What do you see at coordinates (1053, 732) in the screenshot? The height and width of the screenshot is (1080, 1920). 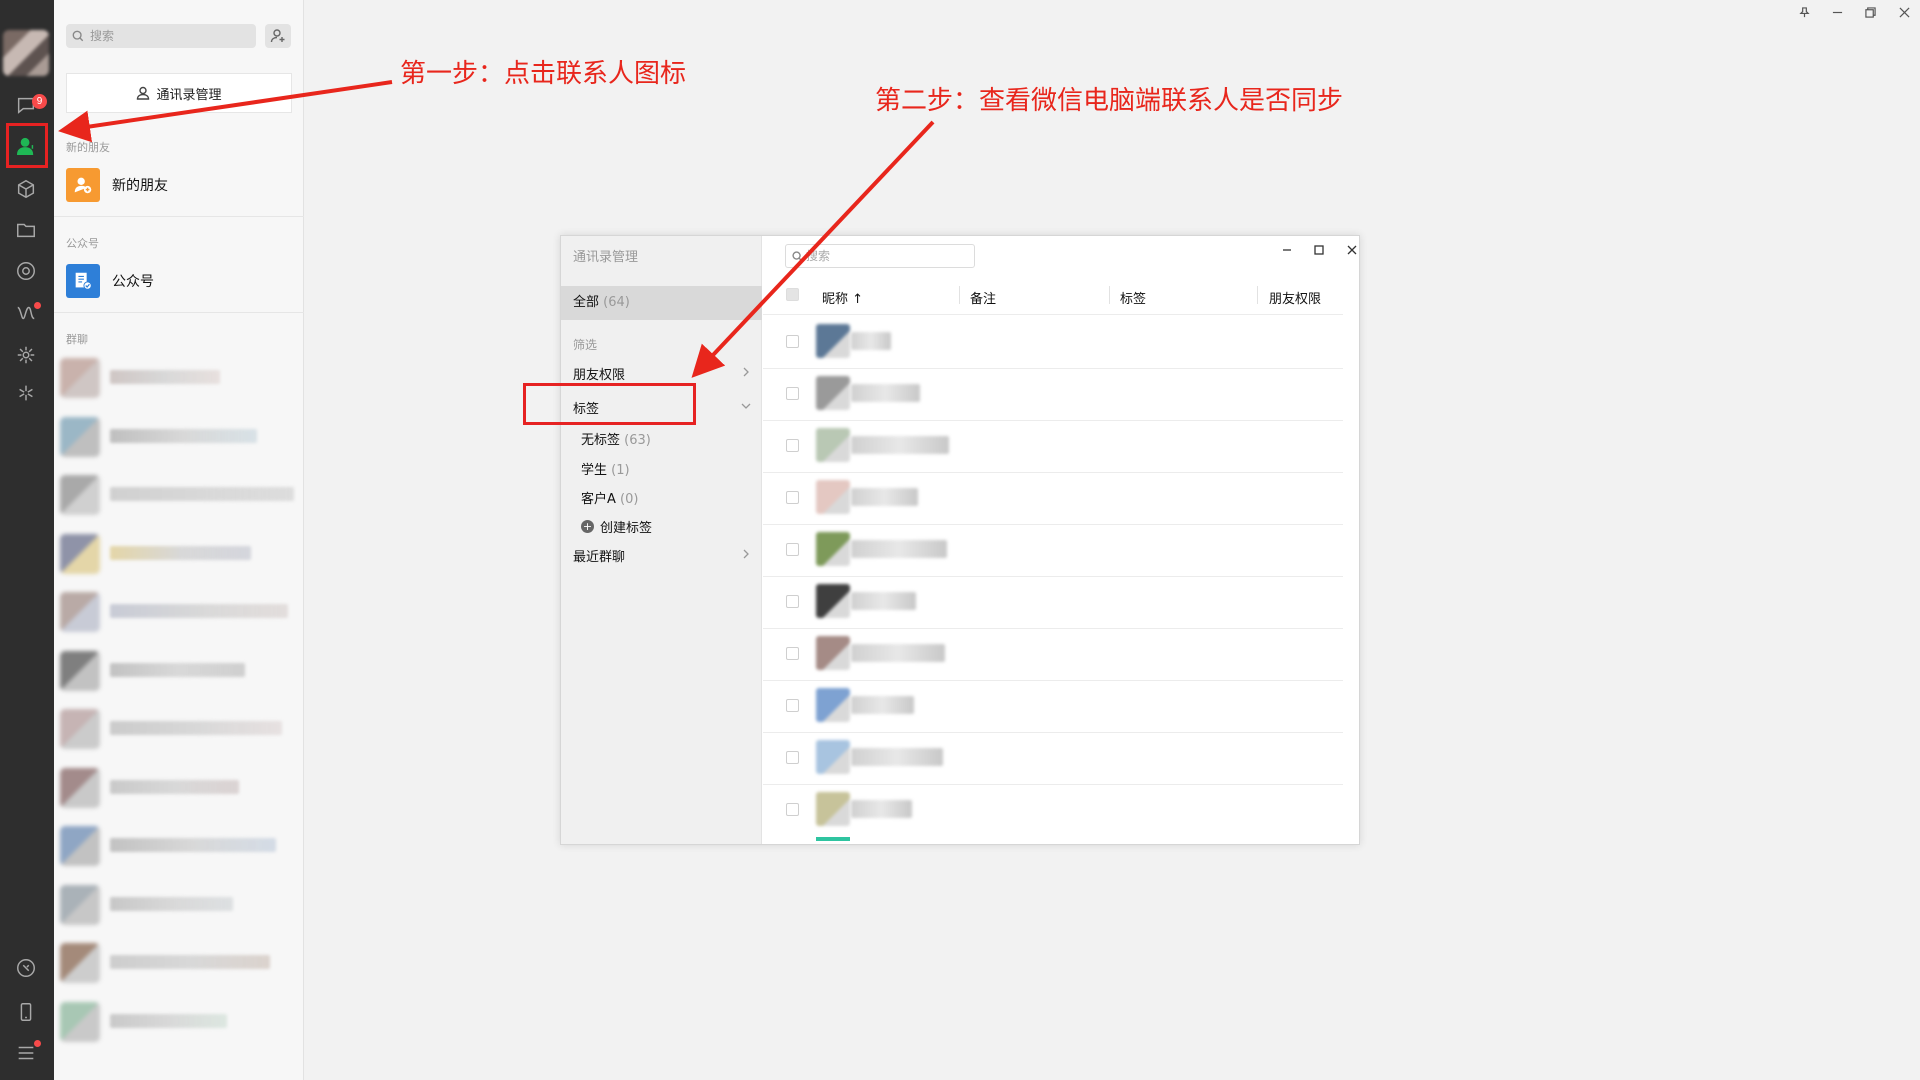 I see `row-divider` at bounding box center [1053, 732].